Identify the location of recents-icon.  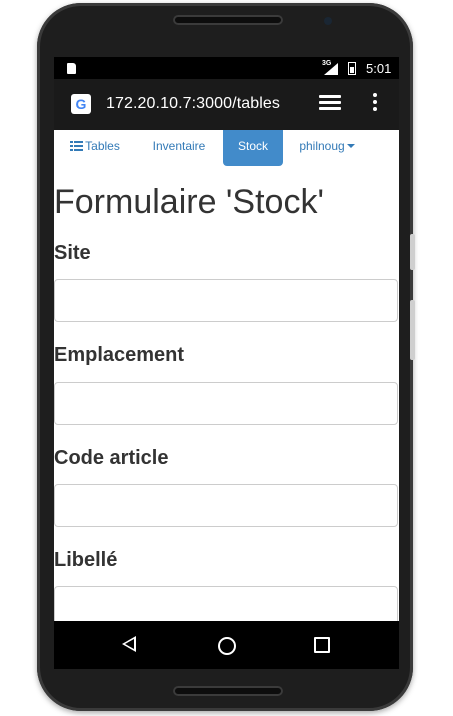
(322, 645).